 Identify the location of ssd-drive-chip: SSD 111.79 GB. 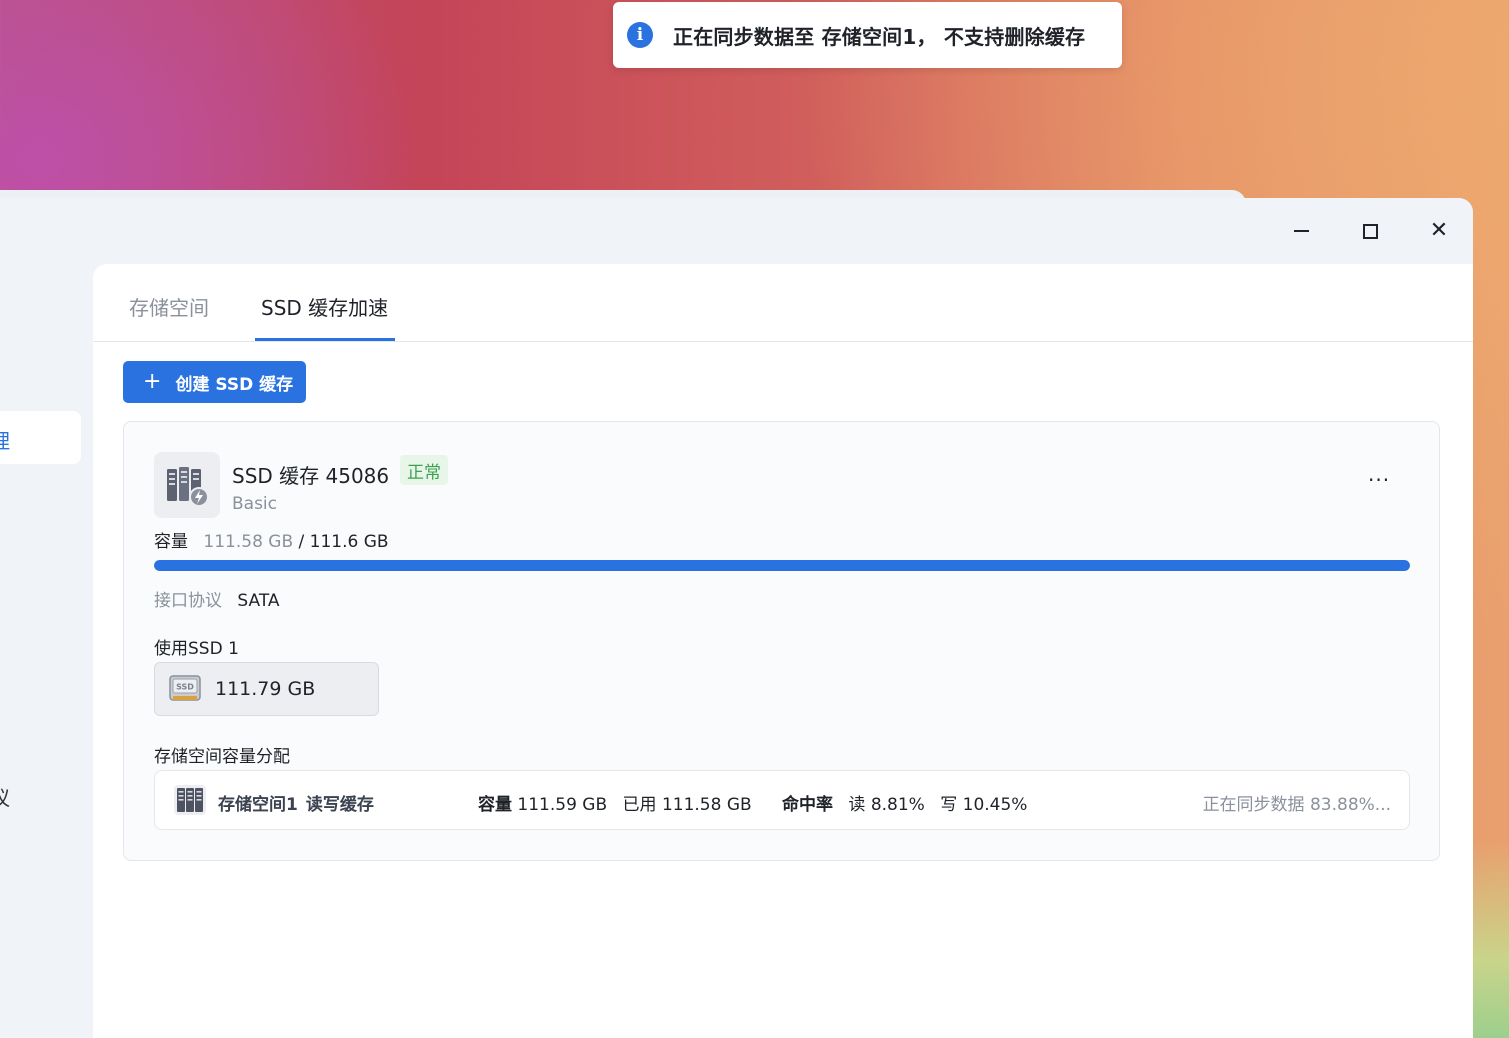
(266, 689).